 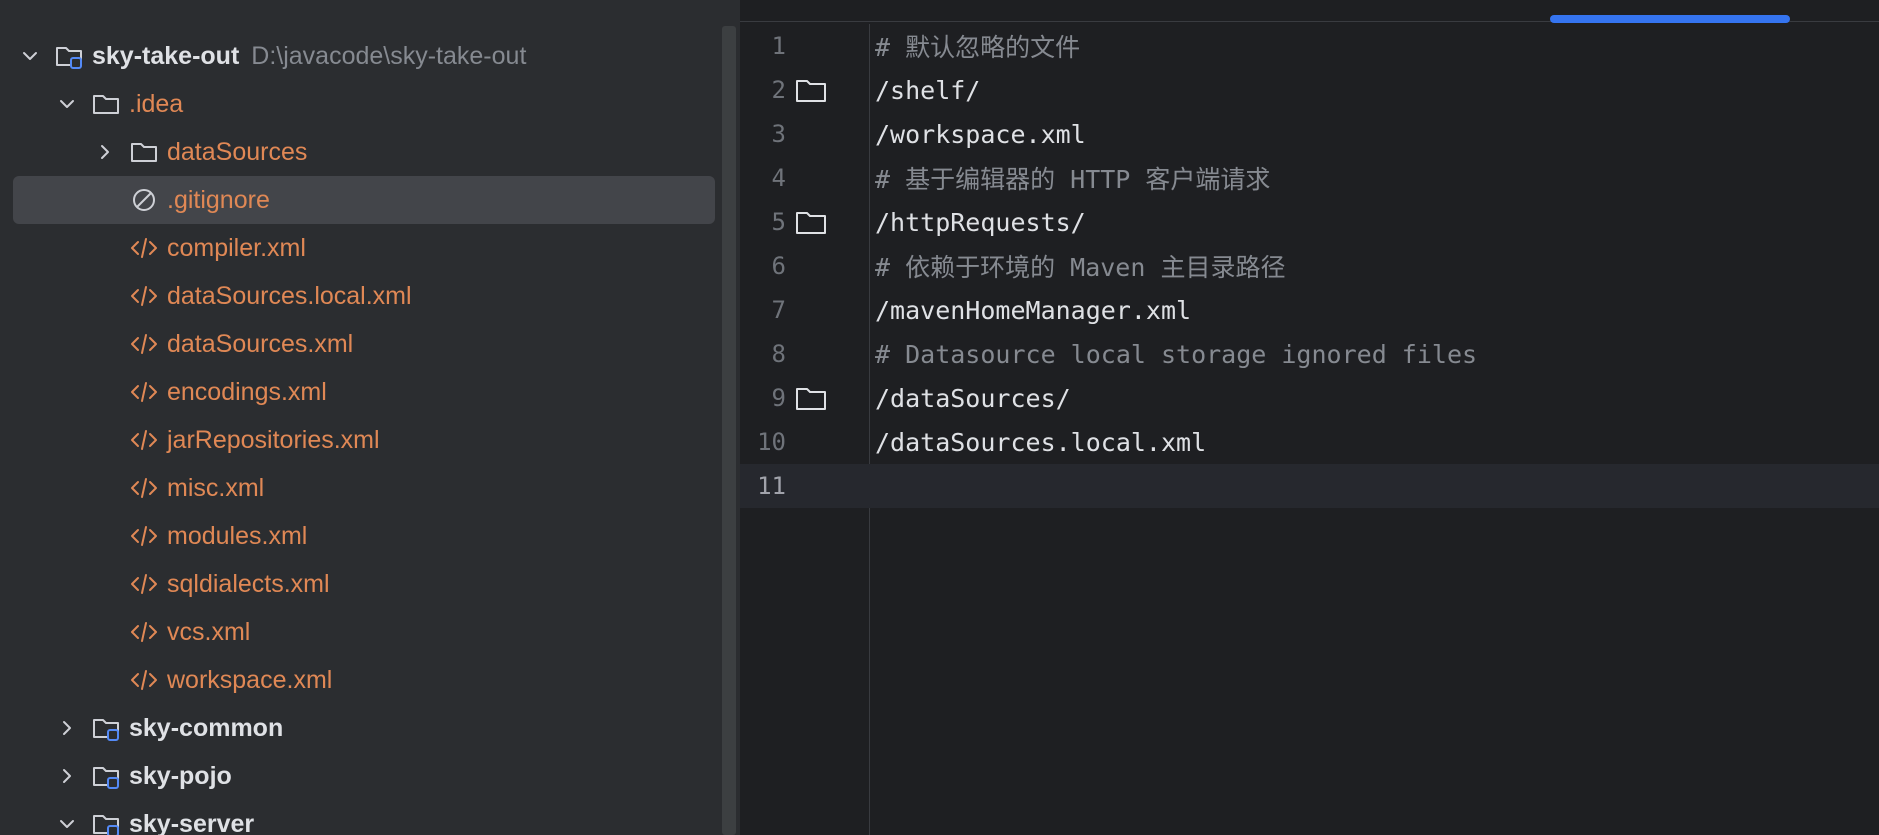 I want to click on tree-item-label: dataSources, so click(x=237, y=151).